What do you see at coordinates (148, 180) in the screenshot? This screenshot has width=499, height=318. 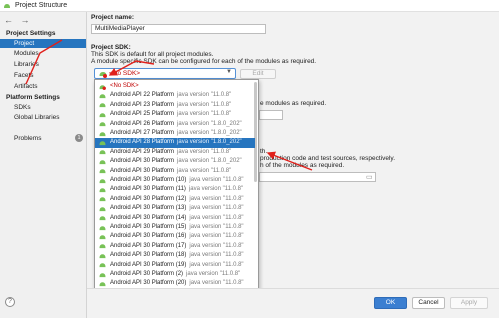 I see `sdk-option-name: Android API 30 Platform (10)` at bounding box center [148, 180].